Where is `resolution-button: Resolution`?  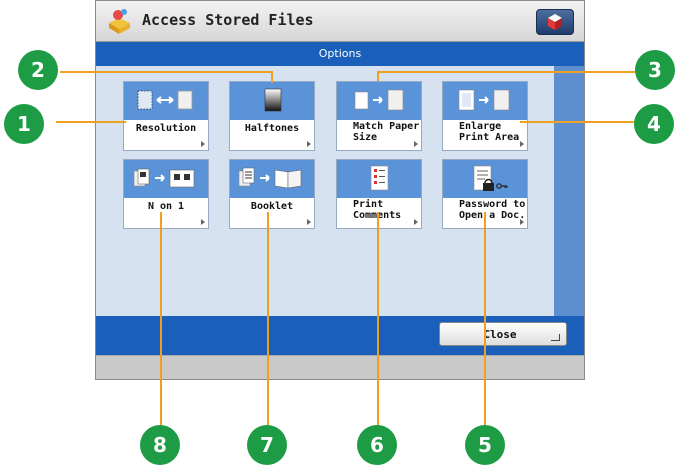
resolution-button: Resolution is located at coordinates (166, 116).